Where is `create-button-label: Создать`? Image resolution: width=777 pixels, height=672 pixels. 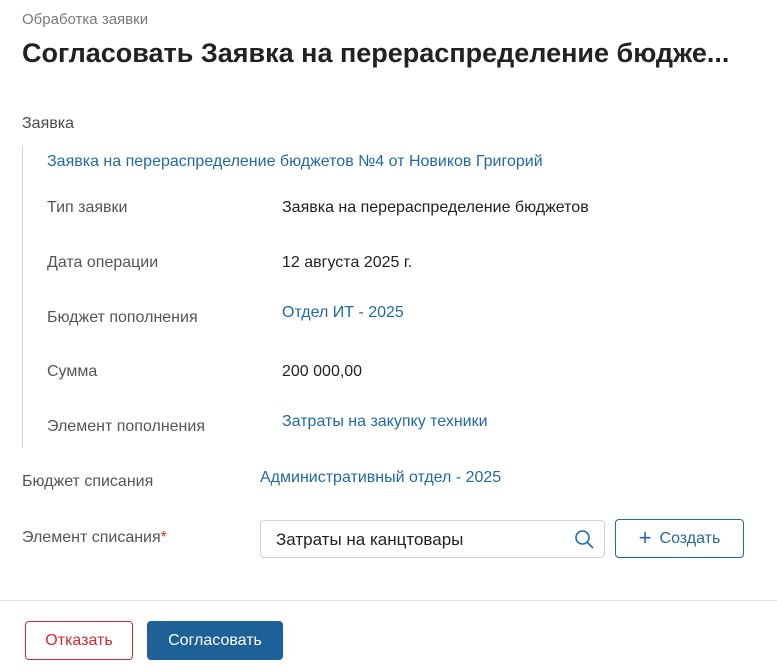
create-button-label: Создать is located at coordinates (690, 538).